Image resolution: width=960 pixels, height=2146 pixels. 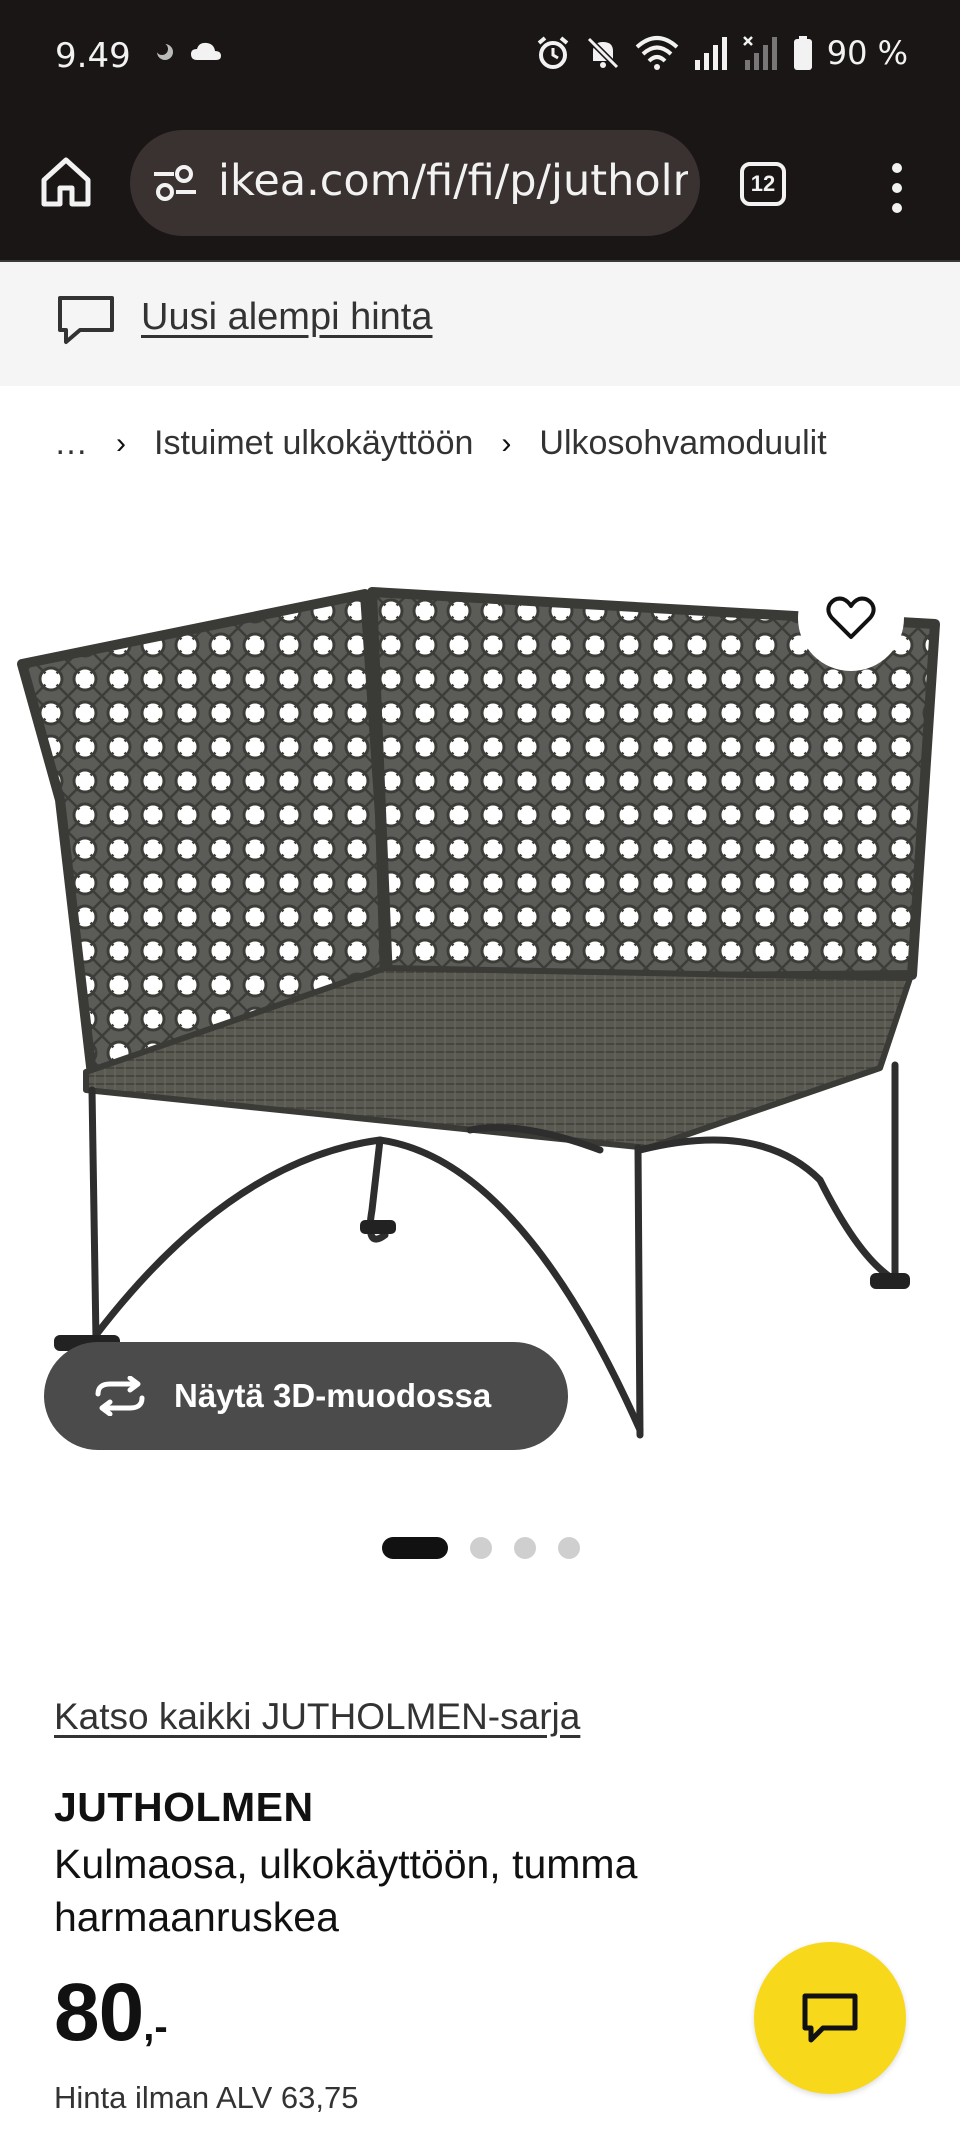 What do you see at coordinates (682, 443) in the screenshot?
I see `breadcrumb-item-outdoor-sofa-modules: Ulkosohvamoduulit` at bounding box center [682, 443].